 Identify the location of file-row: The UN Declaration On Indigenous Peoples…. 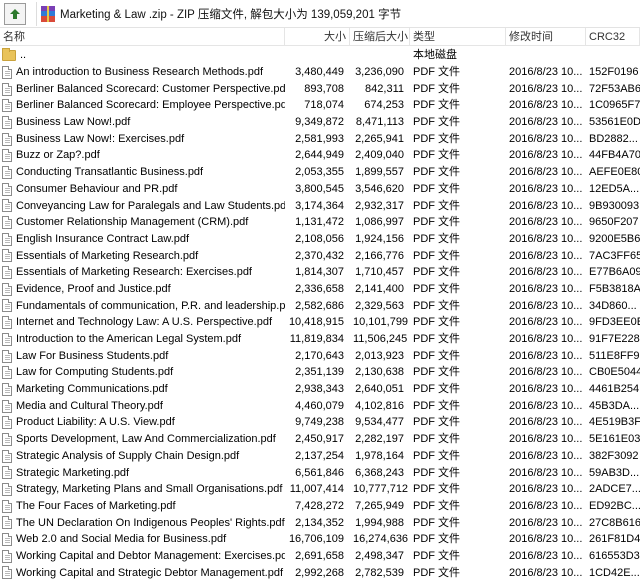
(320, 523).